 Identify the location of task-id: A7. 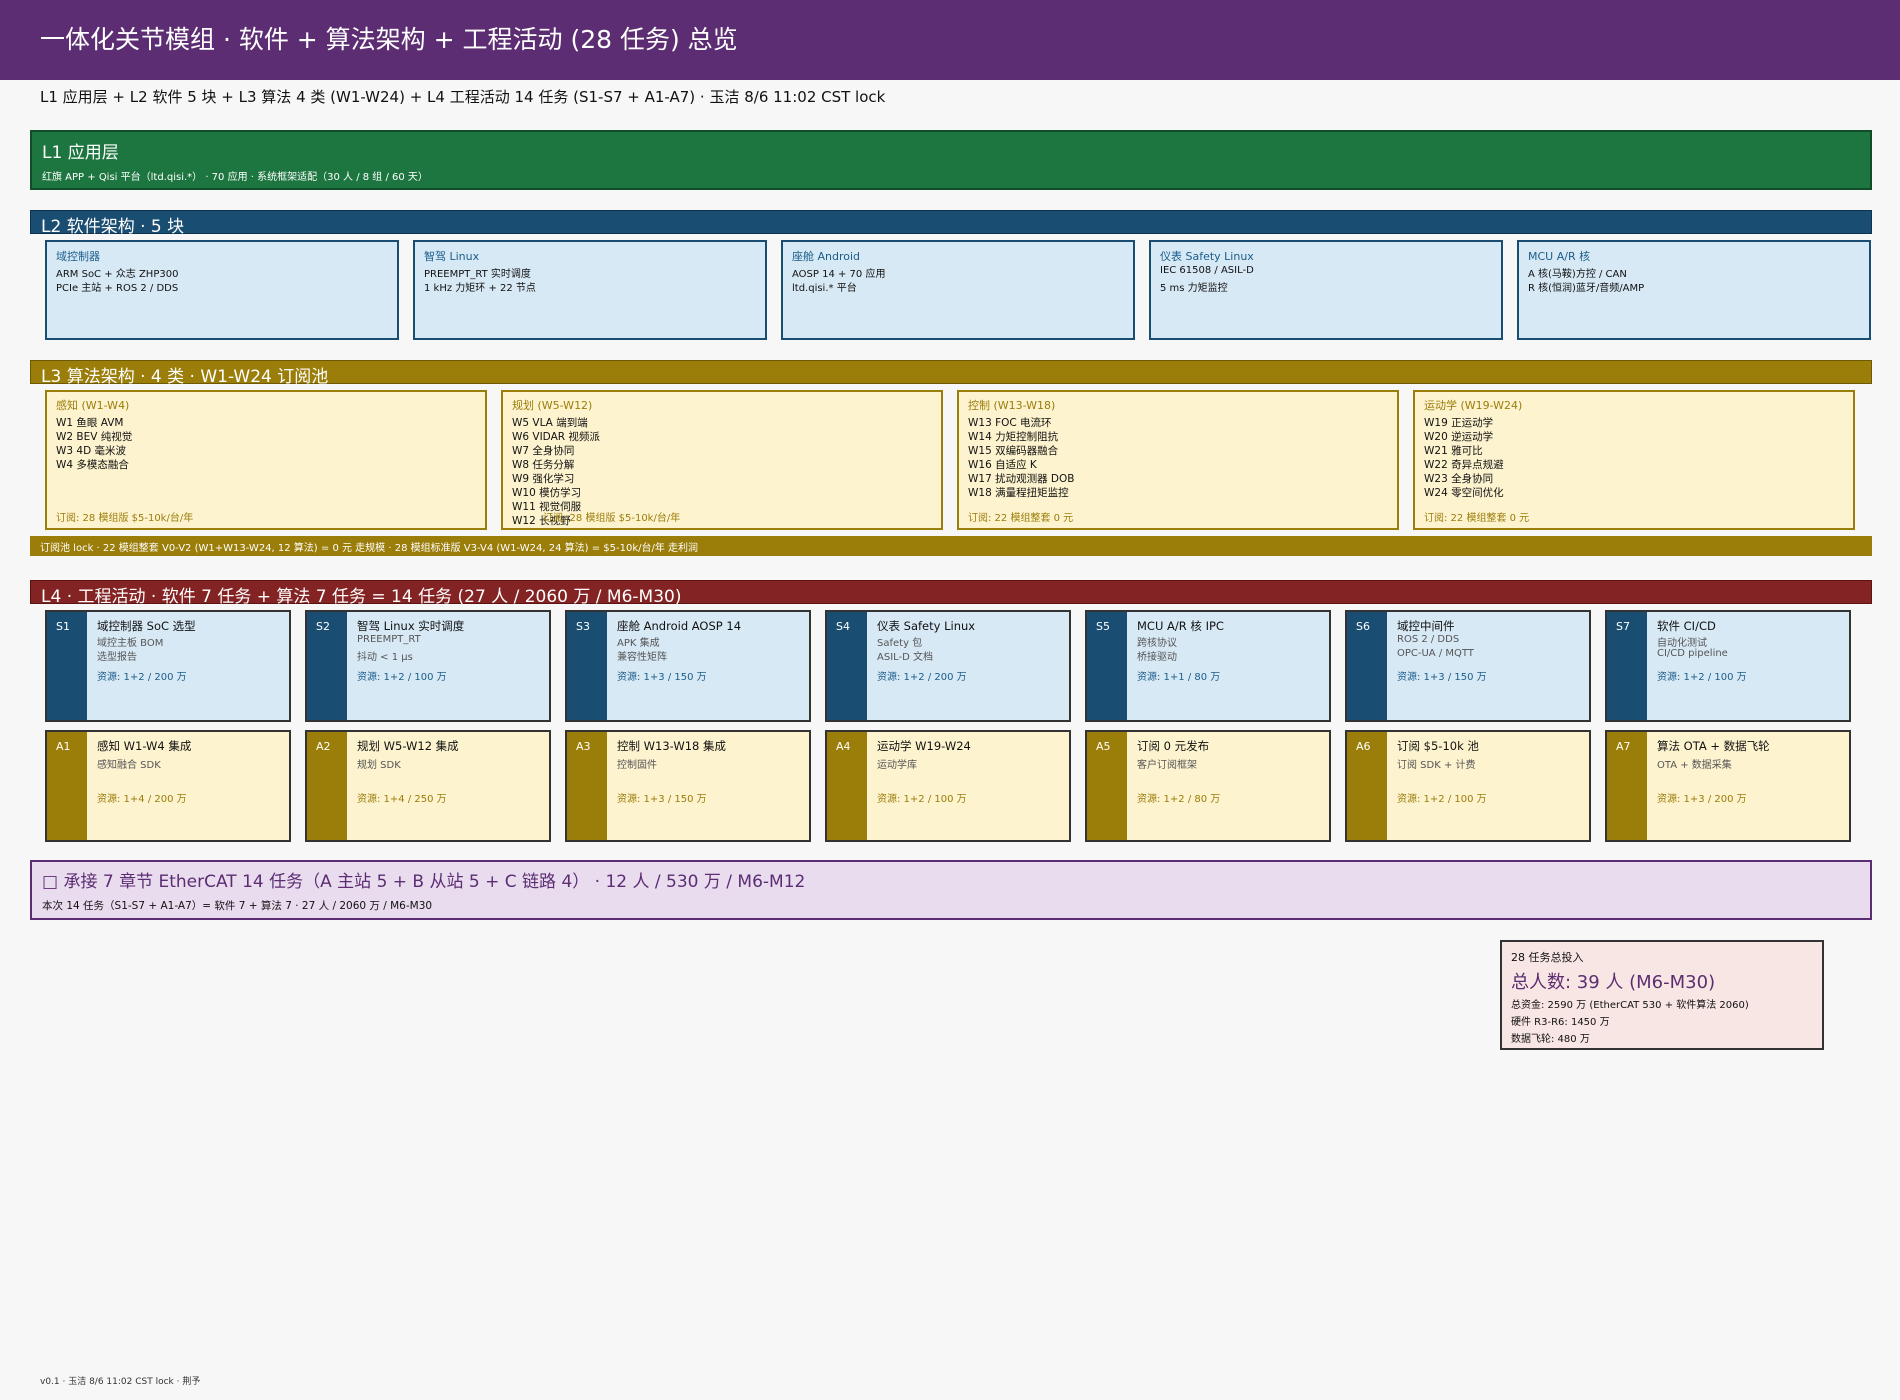
(1623, 746).